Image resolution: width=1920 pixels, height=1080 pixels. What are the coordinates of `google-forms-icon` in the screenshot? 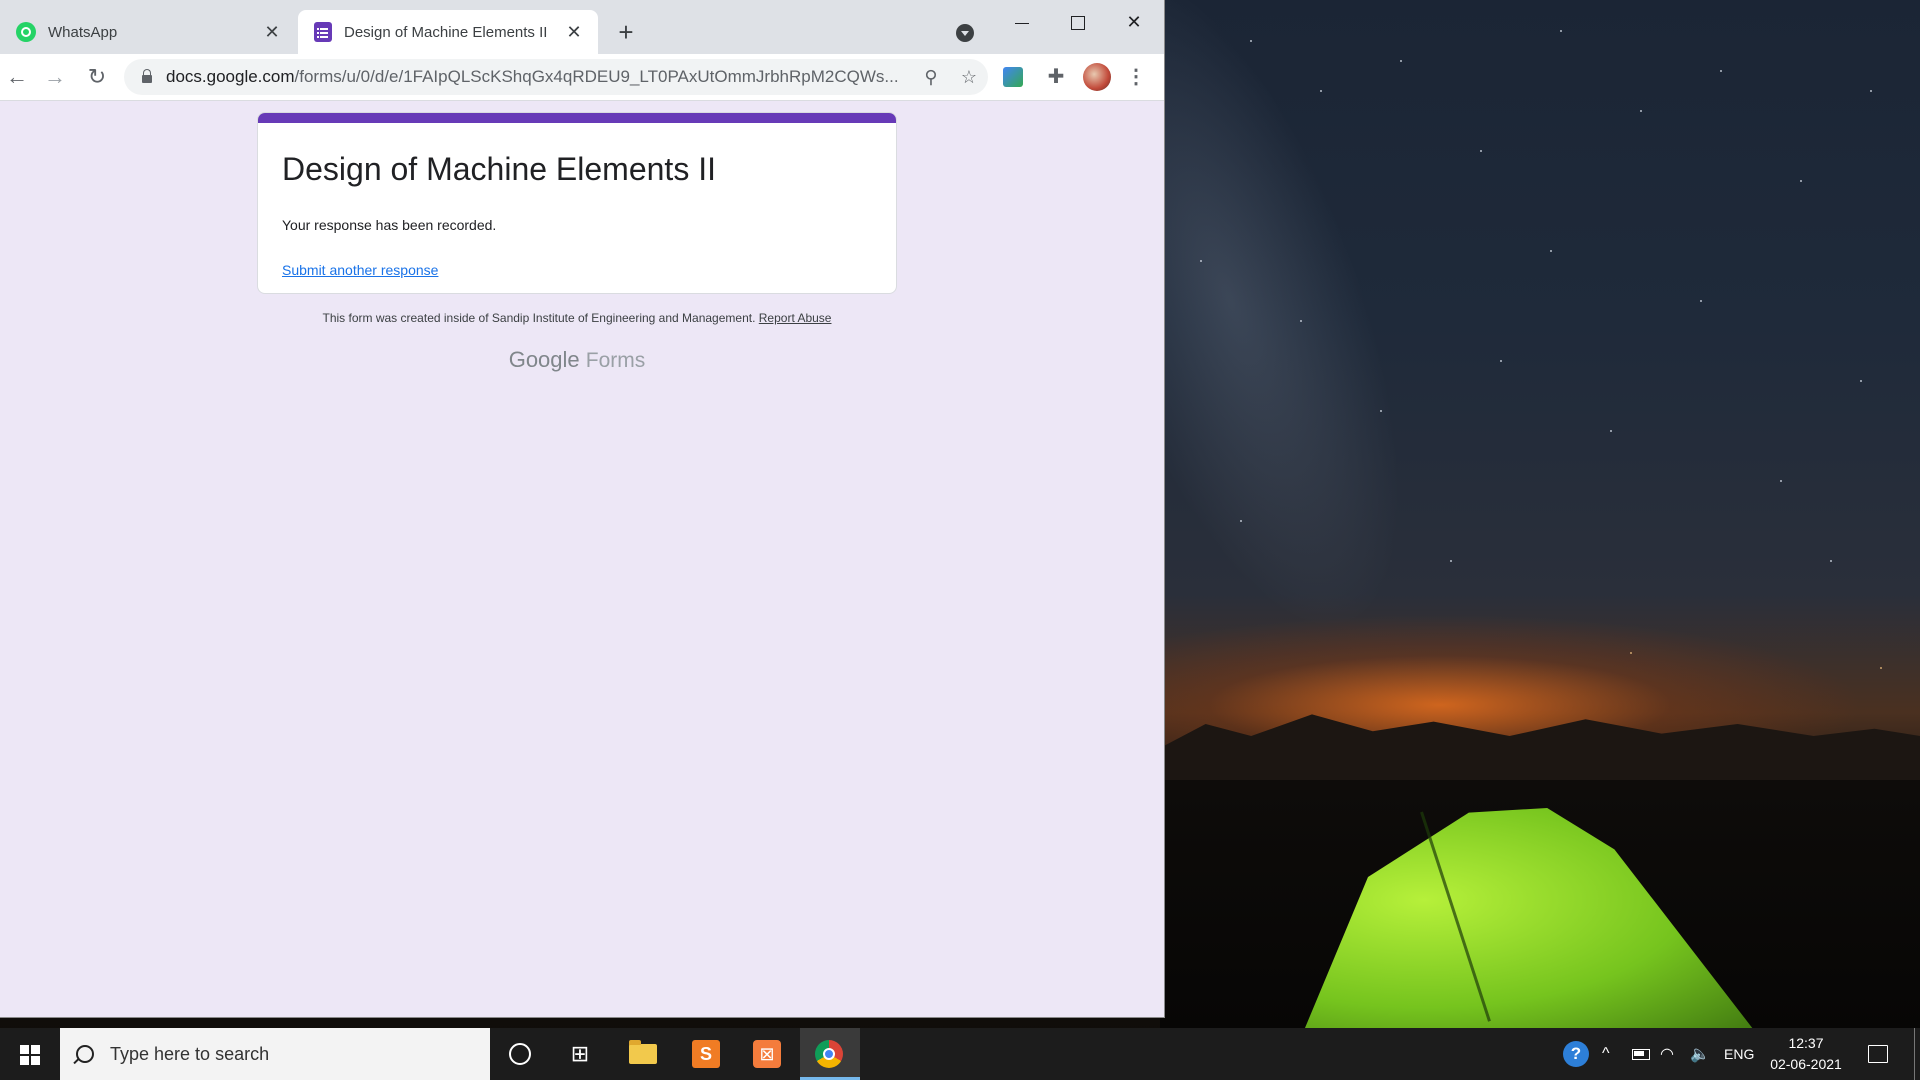 It's located at (323, 32).